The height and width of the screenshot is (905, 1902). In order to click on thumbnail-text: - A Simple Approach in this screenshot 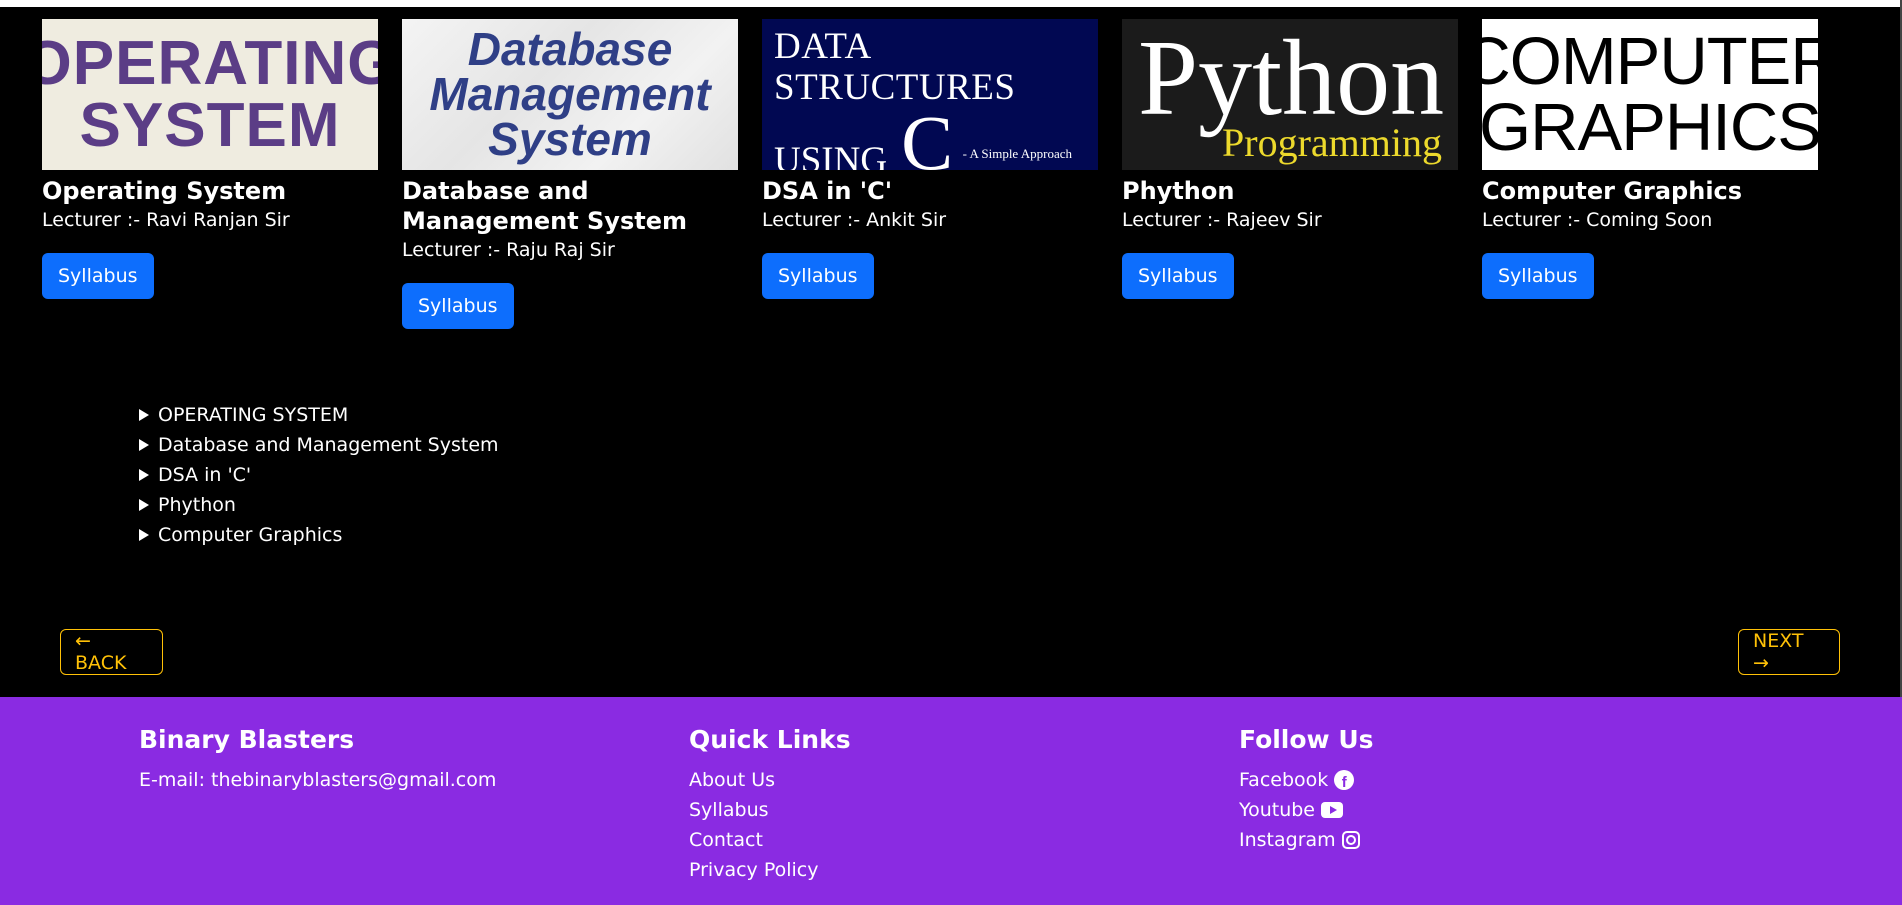, I will do `click(1017, 153)`.